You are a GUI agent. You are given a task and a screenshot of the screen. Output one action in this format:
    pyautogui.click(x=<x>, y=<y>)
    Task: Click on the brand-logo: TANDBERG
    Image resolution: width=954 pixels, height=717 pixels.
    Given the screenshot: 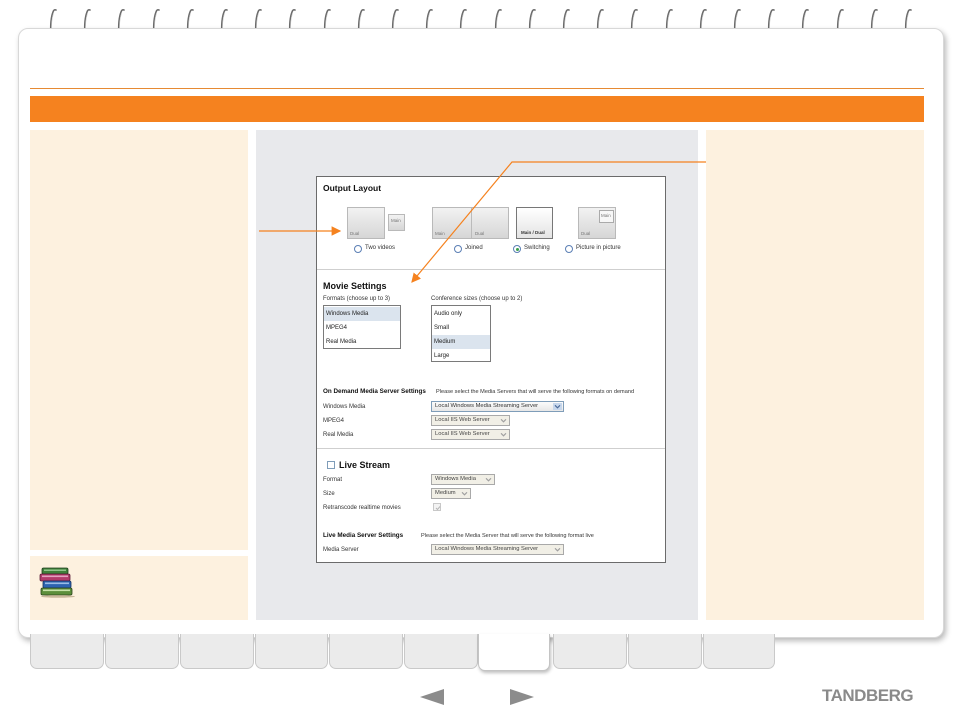 What is the action you would take?
    pyautogui.click(x=868, y=695)
    